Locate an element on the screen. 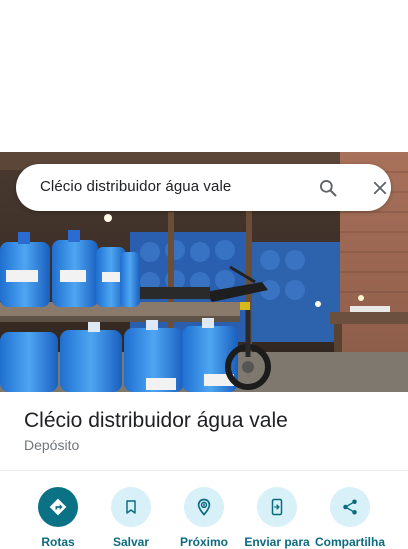  nearby-label: Próximo is located at coordinates (203, 542).